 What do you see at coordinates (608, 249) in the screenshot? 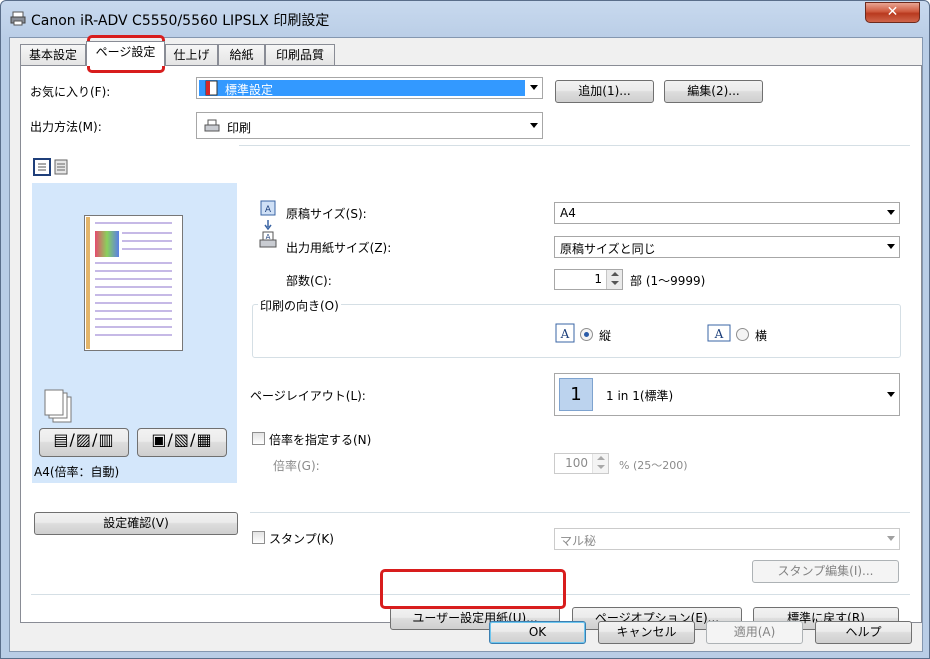
I see `output-size-value: 原稿サイズと同じ` at bounding box center [608, 249].